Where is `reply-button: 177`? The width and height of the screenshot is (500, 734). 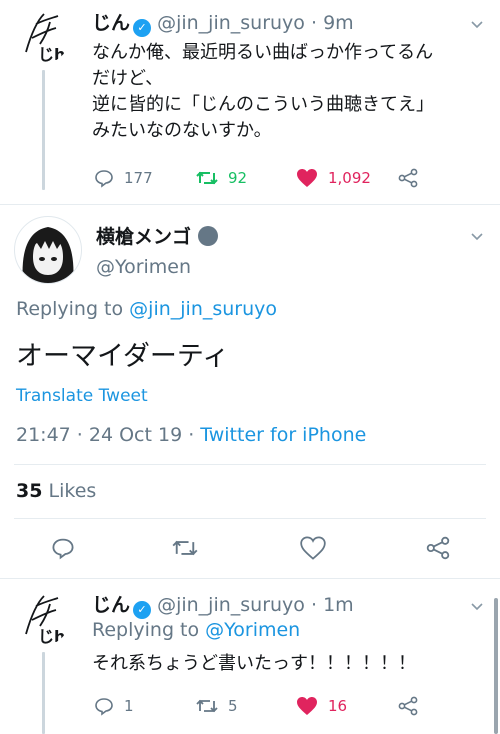
reply-button: 177 is located at coordinates (123, 178).